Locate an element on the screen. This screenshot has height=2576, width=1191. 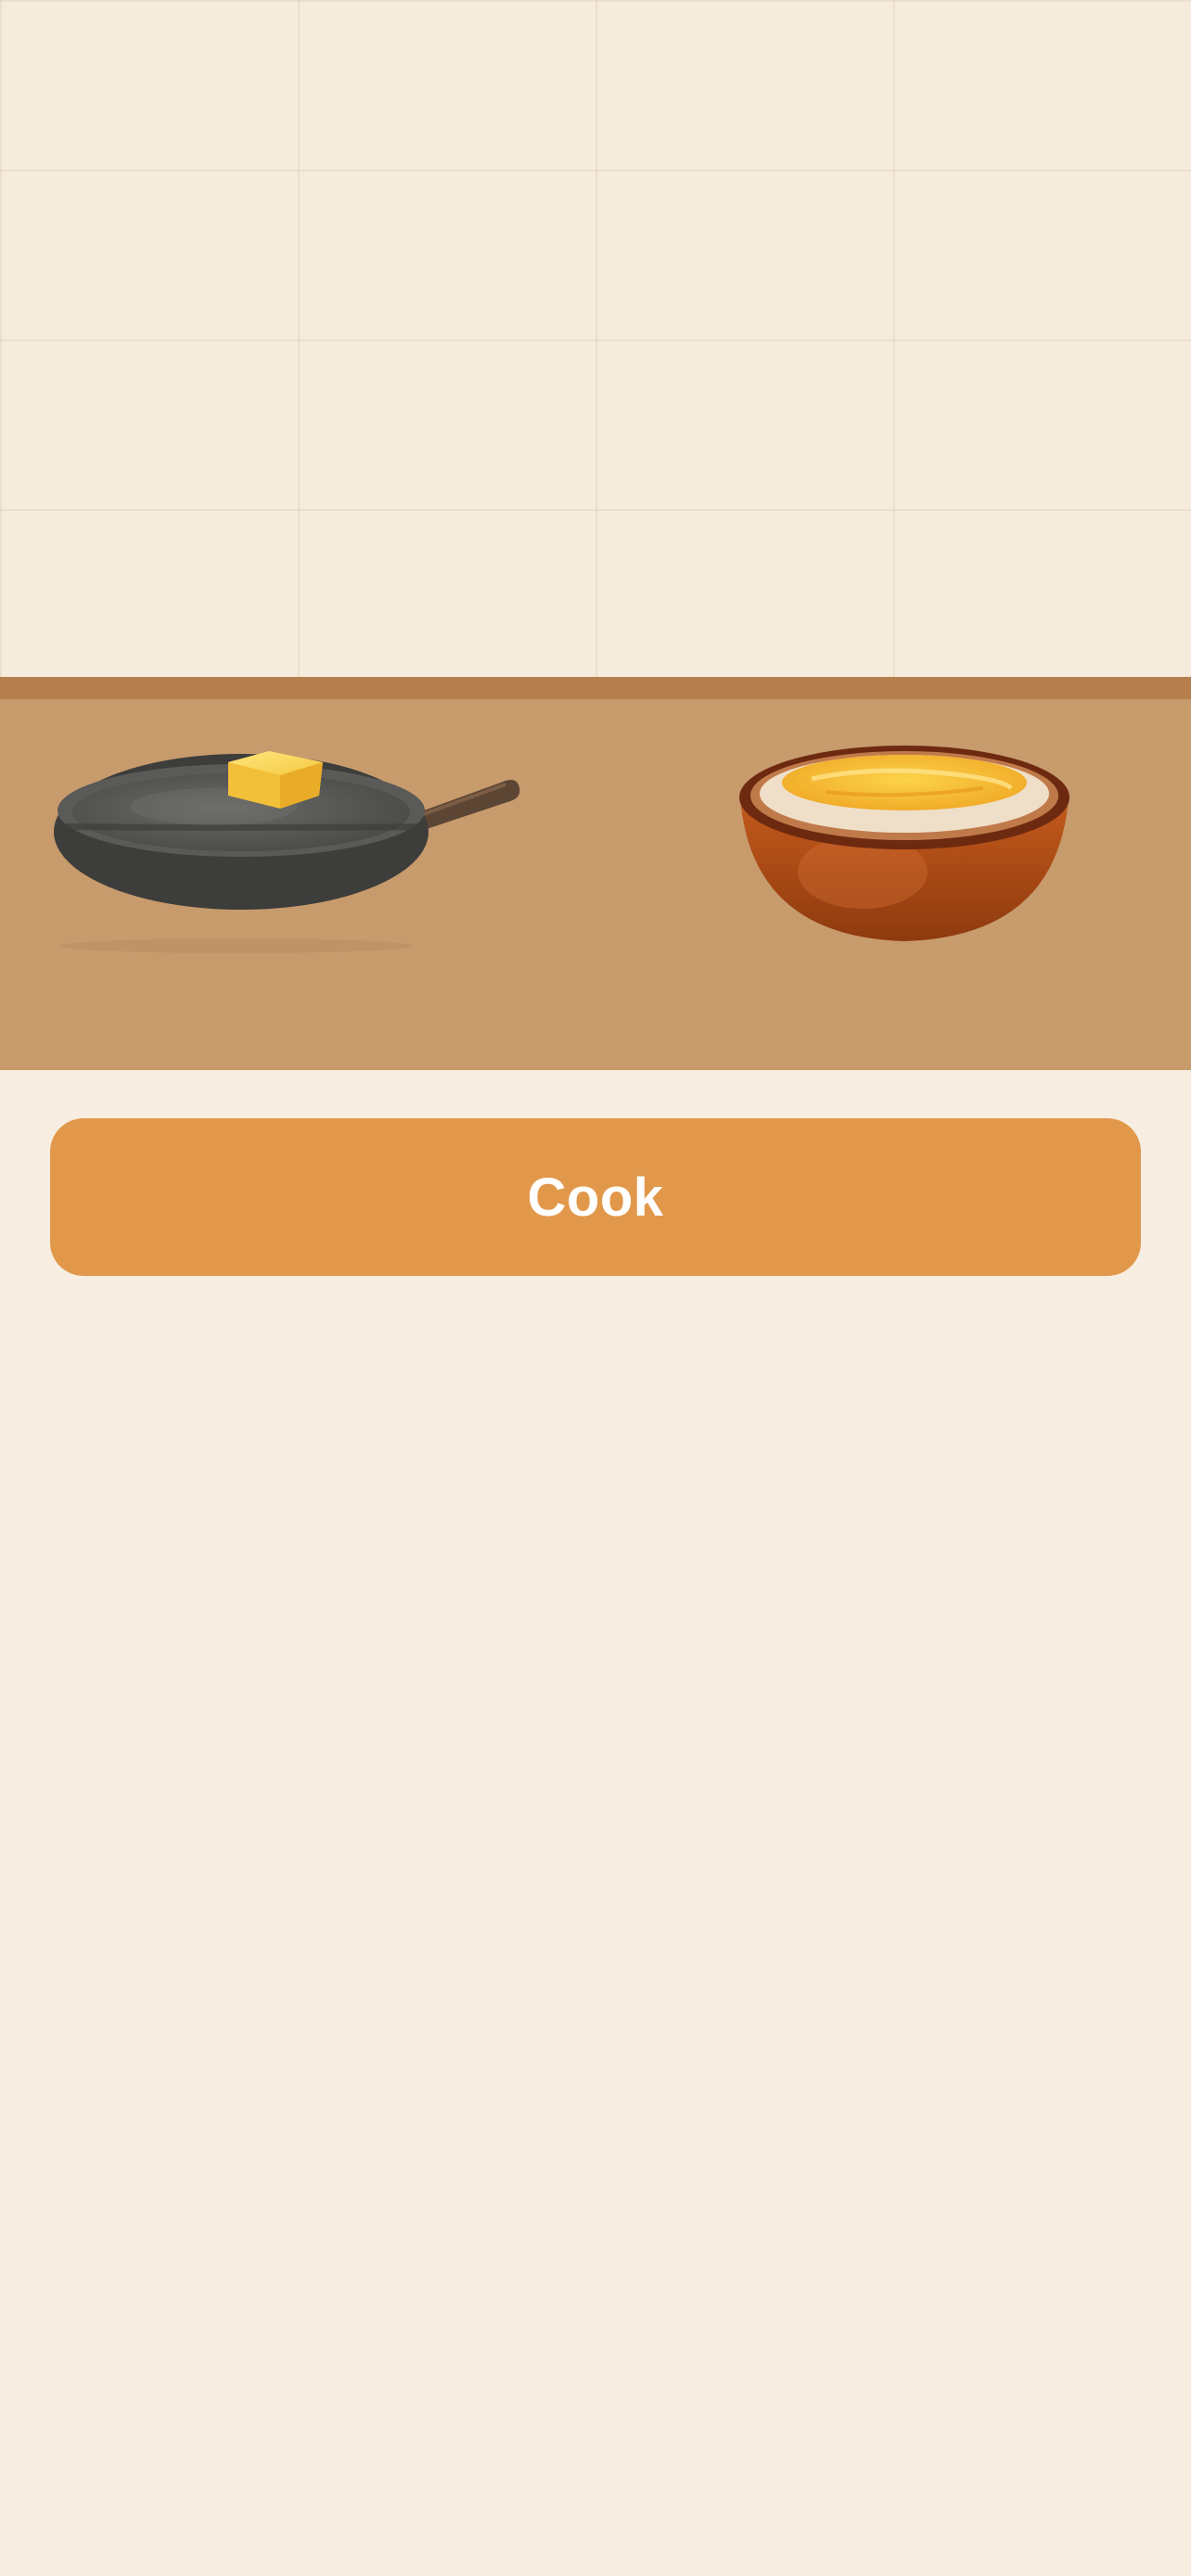
frying-pan-butter-icon is located at coordinates (287, 834).